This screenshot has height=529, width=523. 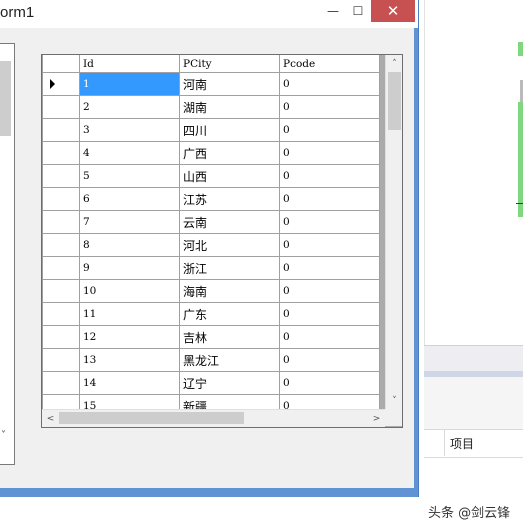 I want to click on table-row: 10 海南 0, so click(x=211, y=291).